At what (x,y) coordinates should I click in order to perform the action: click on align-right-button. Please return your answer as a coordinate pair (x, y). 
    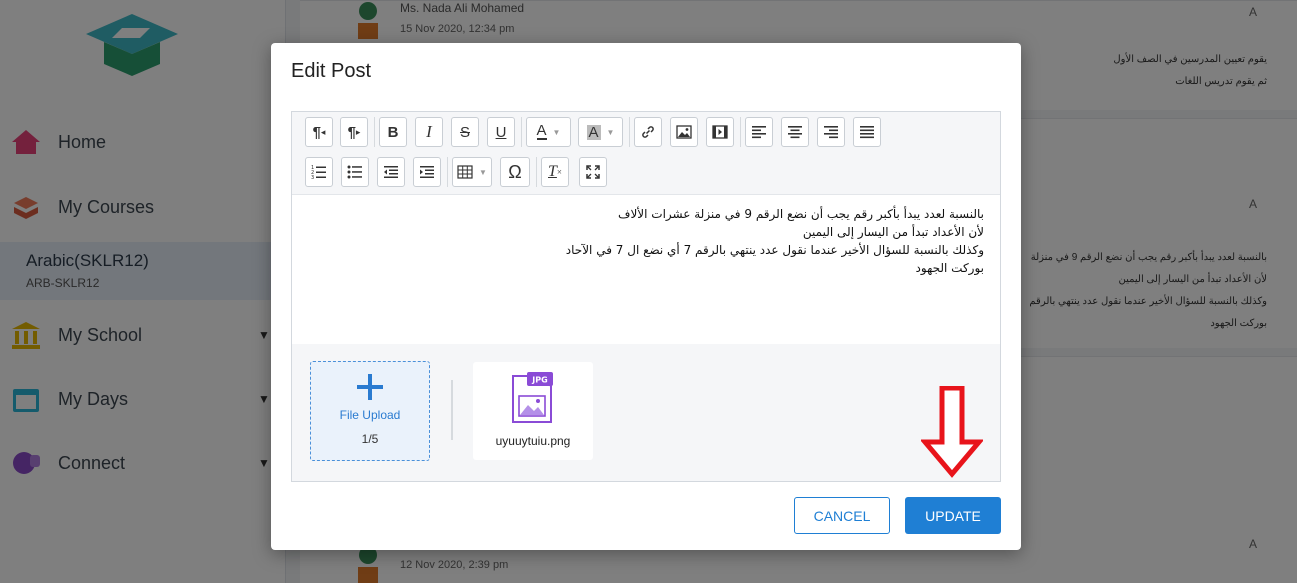
    Looking at the image, I should click on (831, 132).